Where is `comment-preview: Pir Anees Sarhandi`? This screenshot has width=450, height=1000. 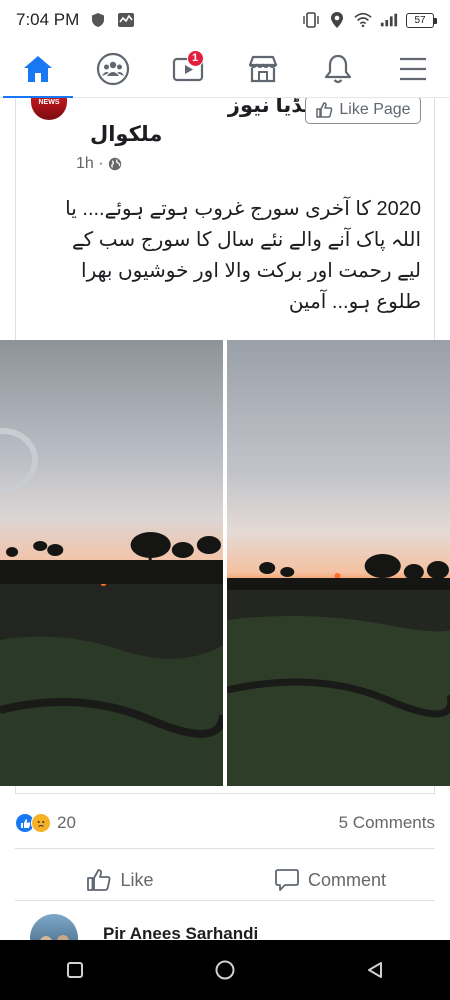
comment-preview: Pir Anees Sarhandi is located at coordinates (225, 927).